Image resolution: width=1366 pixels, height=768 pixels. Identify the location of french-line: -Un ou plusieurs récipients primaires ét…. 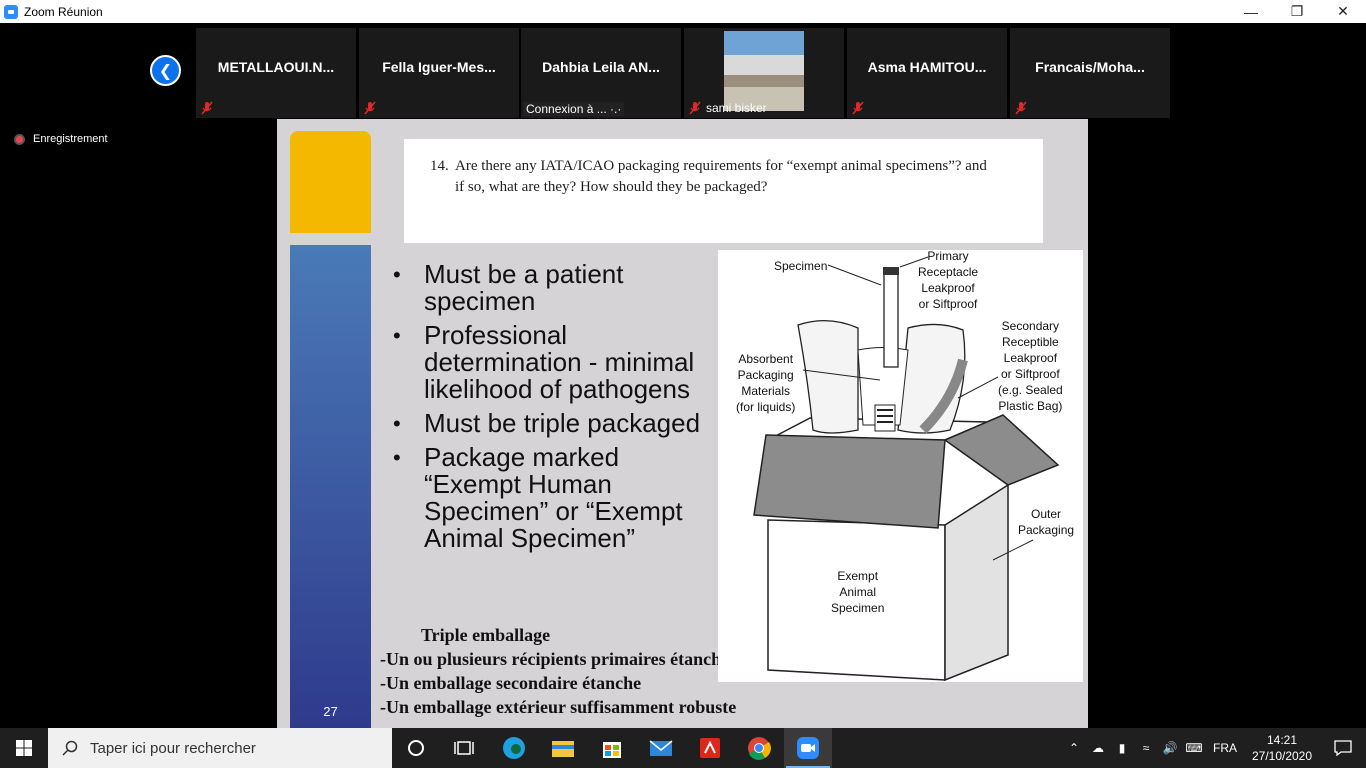
(558, 659).